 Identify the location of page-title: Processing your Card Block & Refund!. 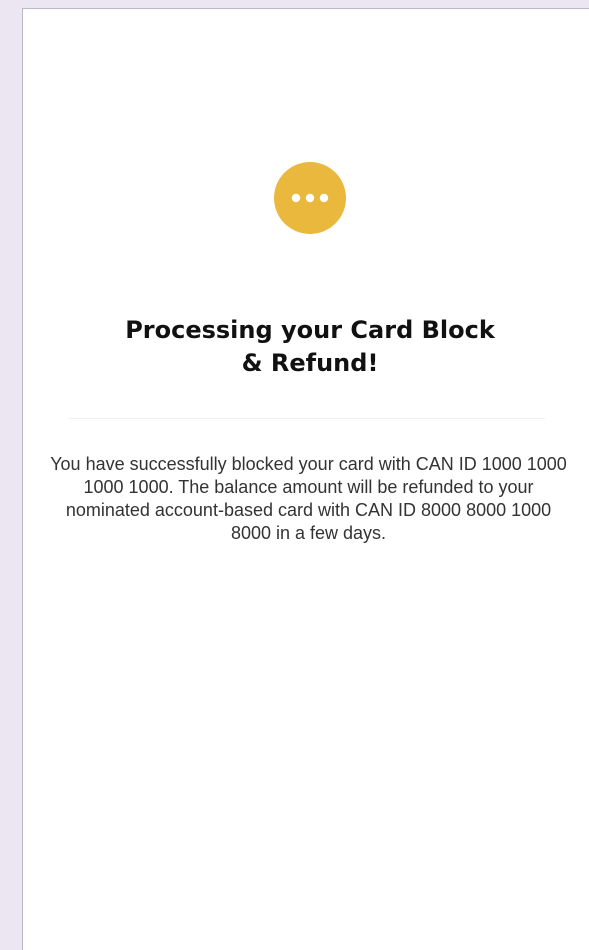
(310, 347).